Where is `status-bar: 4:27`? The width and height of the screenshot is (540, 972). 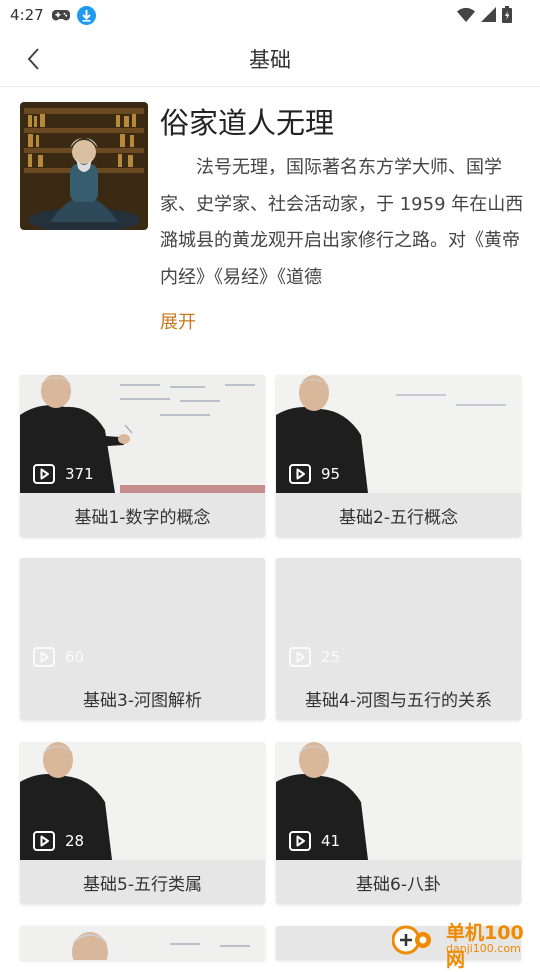
status-bar: 4:27 is located at coordinates (270, 16).